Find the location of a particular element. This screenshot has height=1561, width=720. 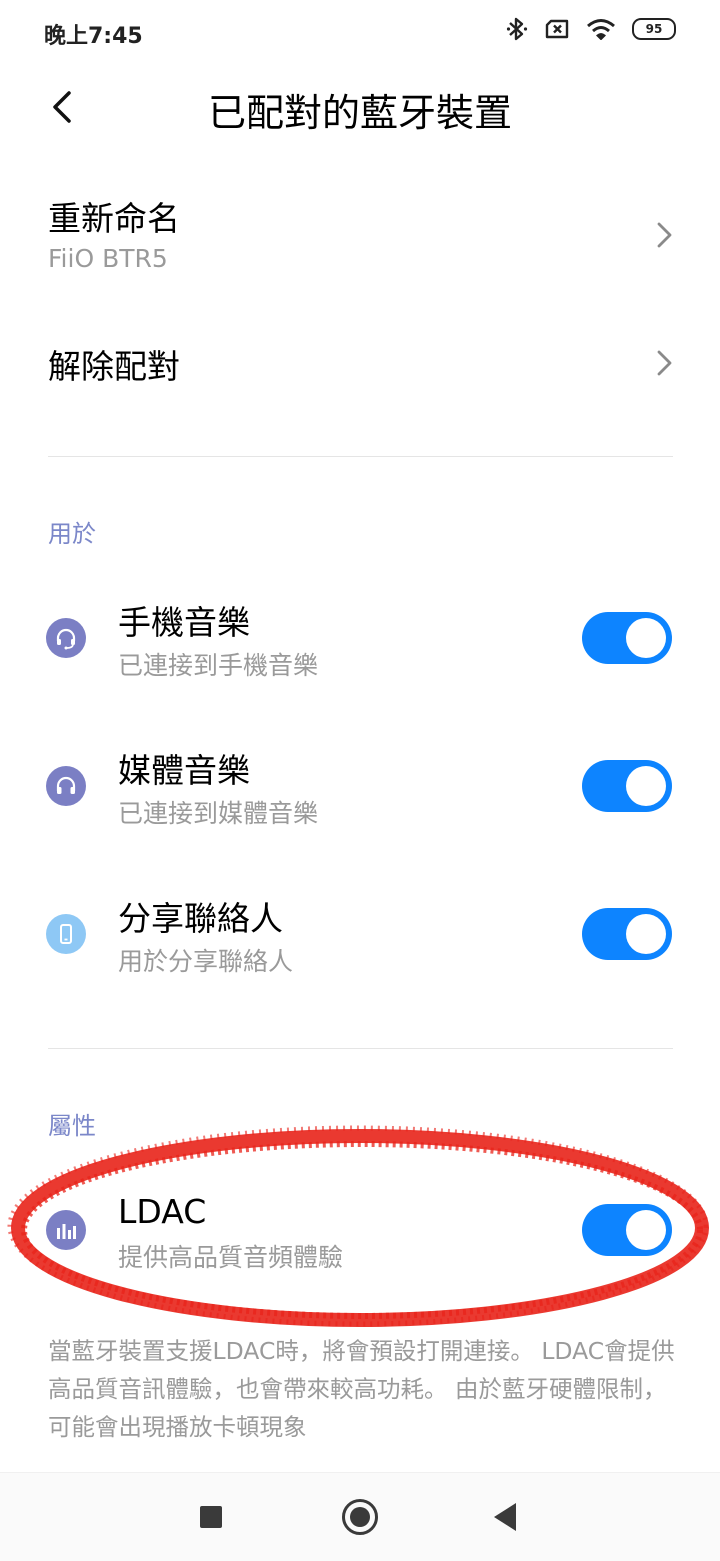

unpair-row: 解除配對 is located at coordinates (360, 364).